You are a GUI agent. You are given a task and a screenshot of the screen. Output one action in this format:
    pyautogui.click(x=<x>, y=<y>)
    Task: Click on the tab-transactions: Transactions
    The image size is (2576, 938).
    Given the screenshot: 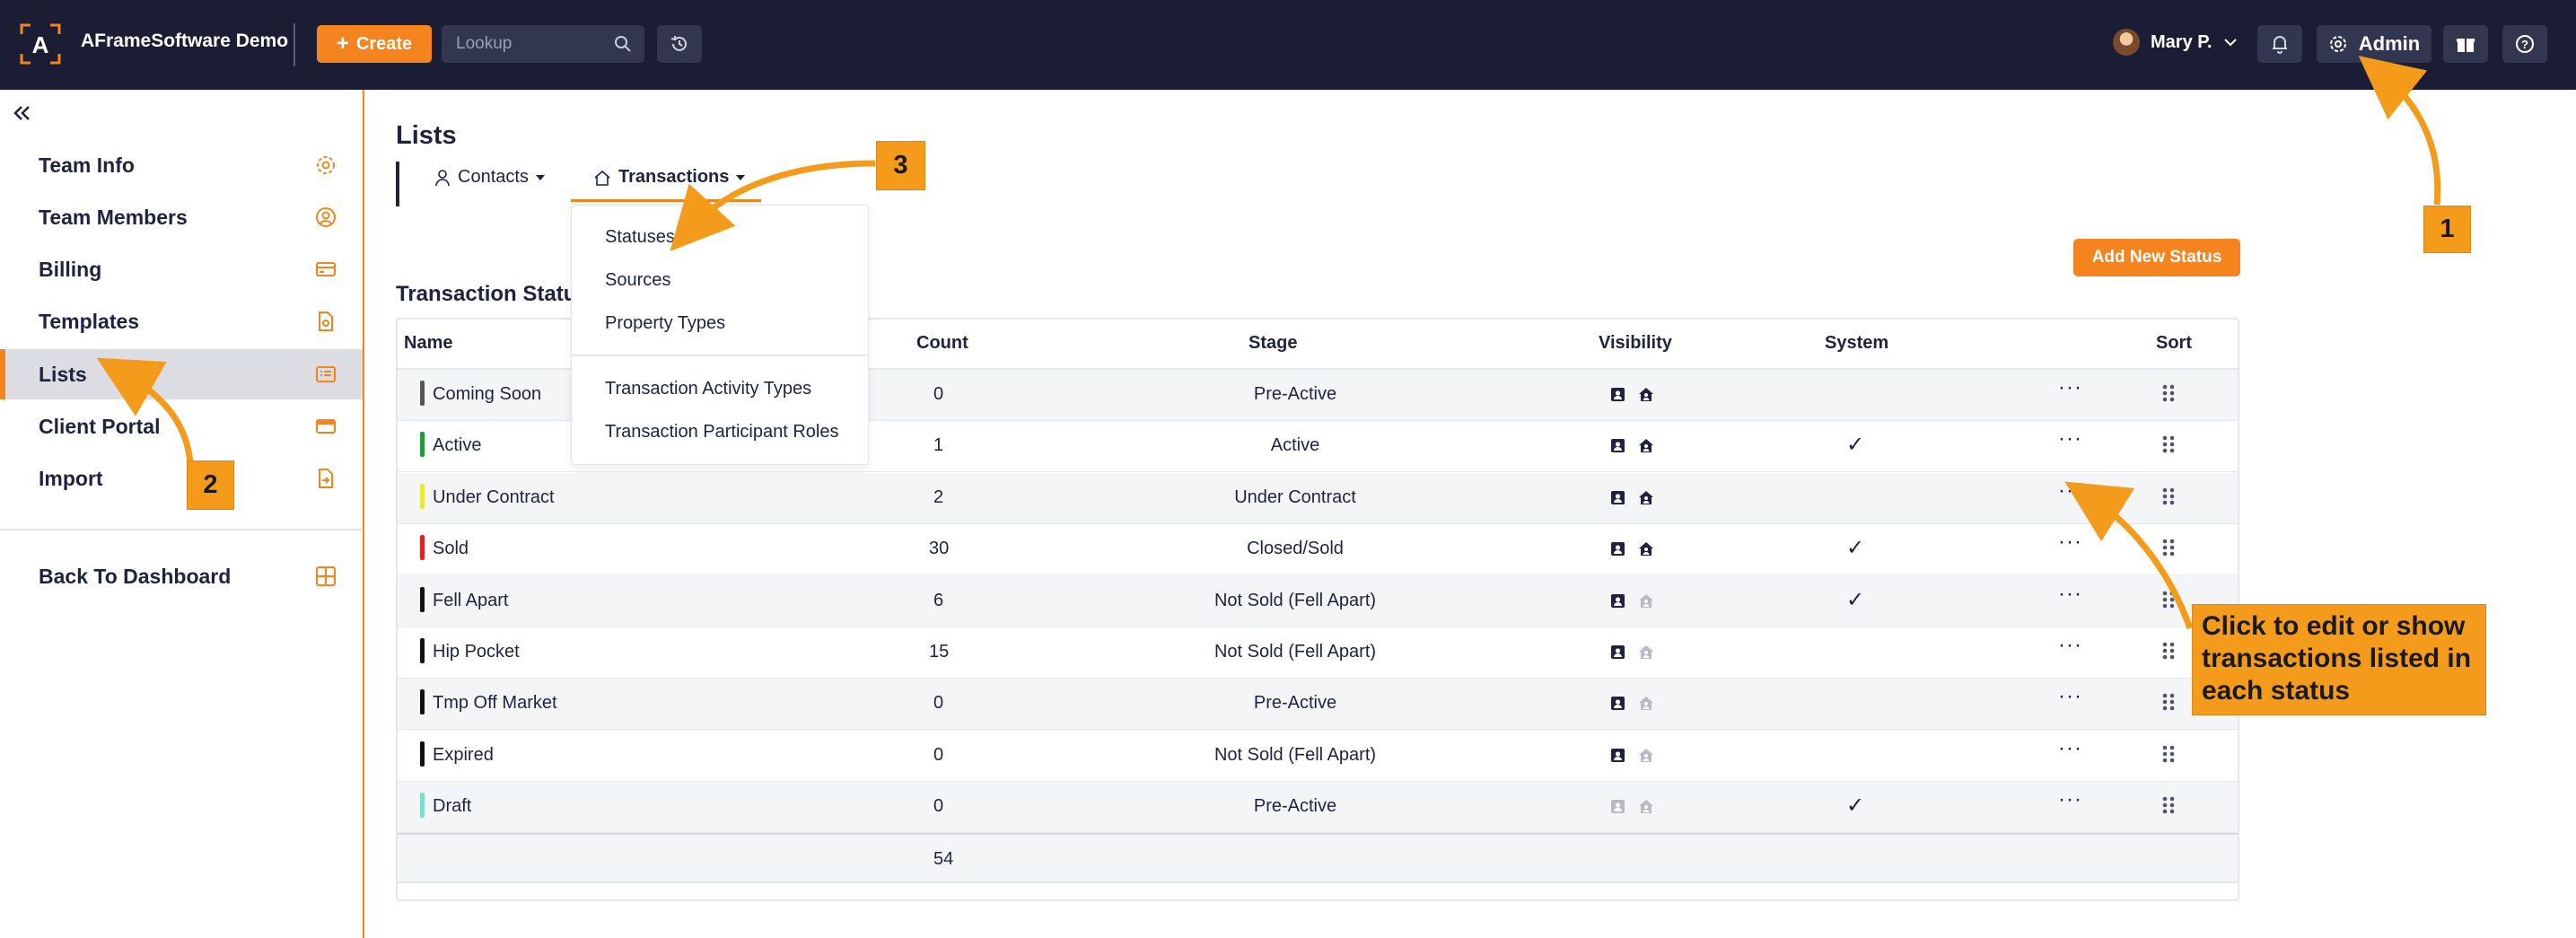 What is the action you would take?
    pyautogui.click(x=669, y=177)
    